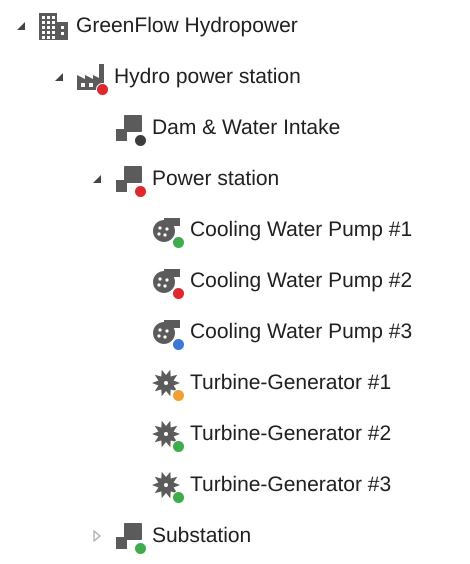 The image size is (470, 564). What do you see at coordinates (301, 230) in the screenshot?
I see `tree-item-label: Cooling Water Pump #1` at bounding box center [301, 230].